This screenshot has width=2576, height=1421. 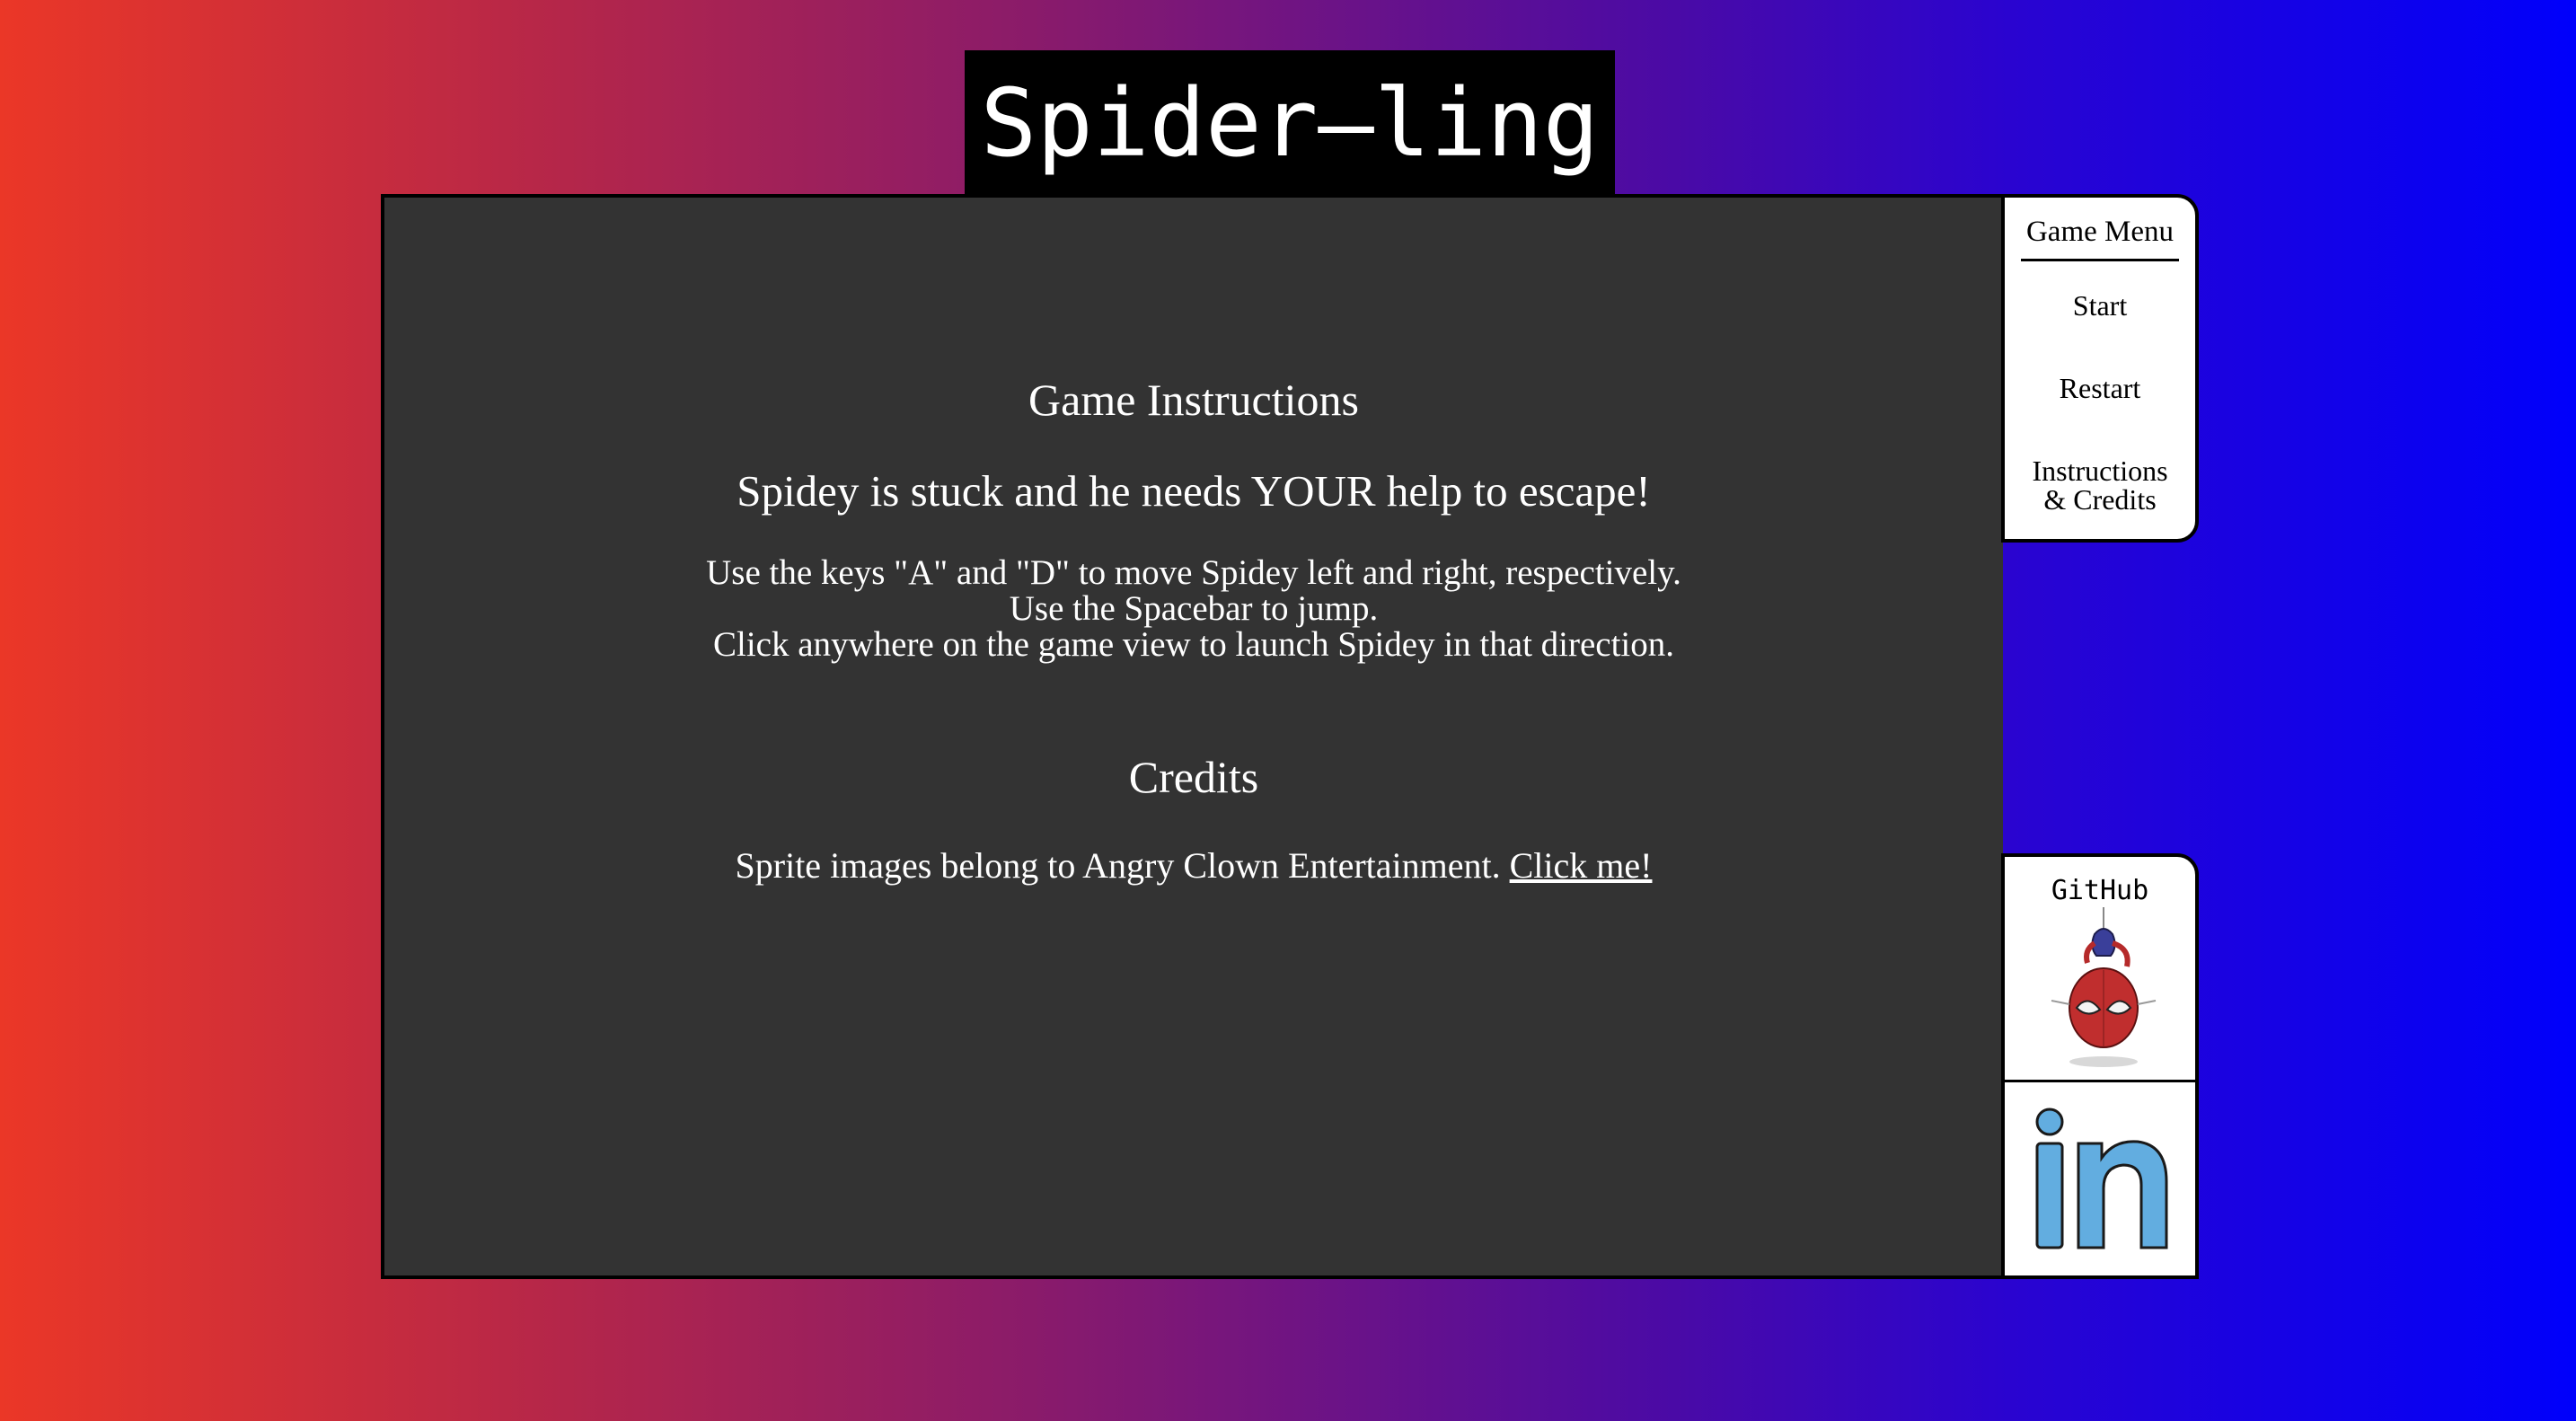 I want to click on spidey-sprite-icon, so click(x=2104, y=987).